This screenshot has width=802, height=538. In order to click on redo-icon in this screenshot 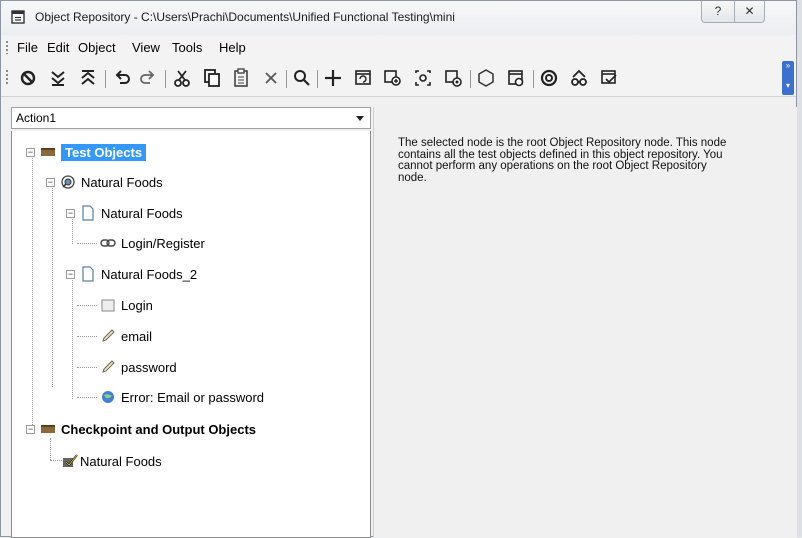, I will do `click(148, 78)`.